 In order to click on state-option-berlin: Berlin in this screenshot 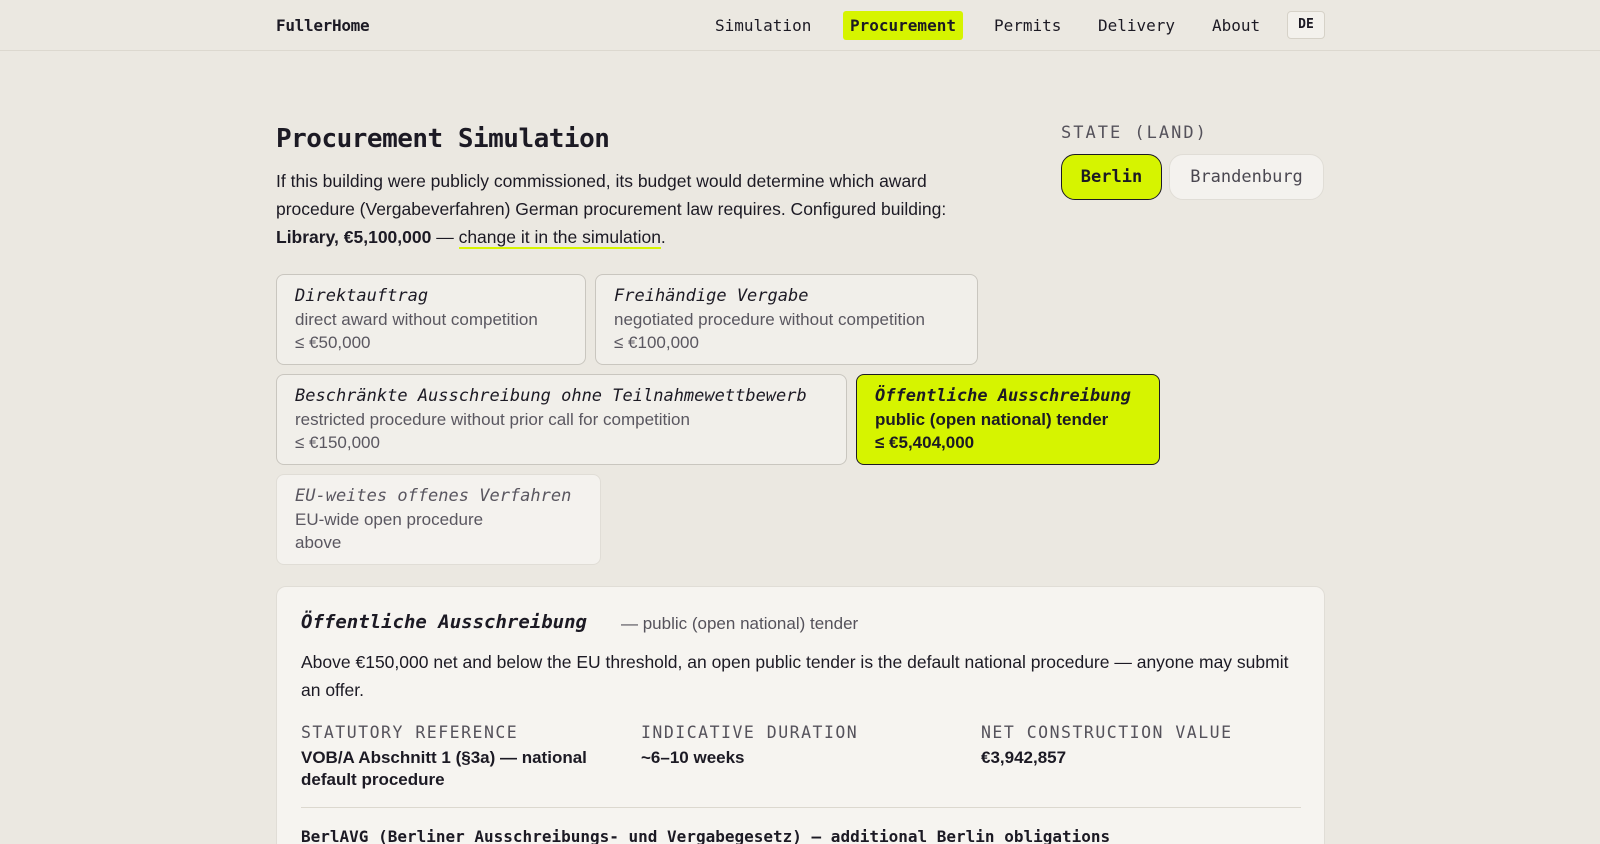, I will do `click(1111, 177)`.